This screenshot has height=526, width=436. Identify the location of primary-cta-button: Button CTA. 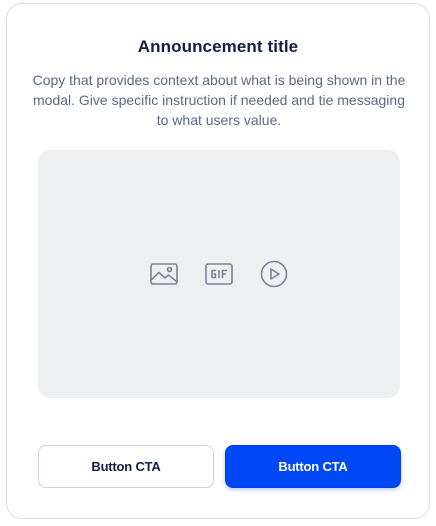
(313, 466).